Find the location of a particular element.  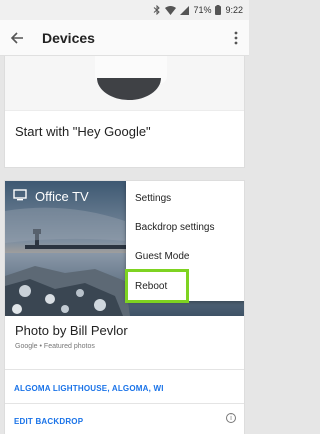

device-label: Office TV is located at coordinates (51, 196).